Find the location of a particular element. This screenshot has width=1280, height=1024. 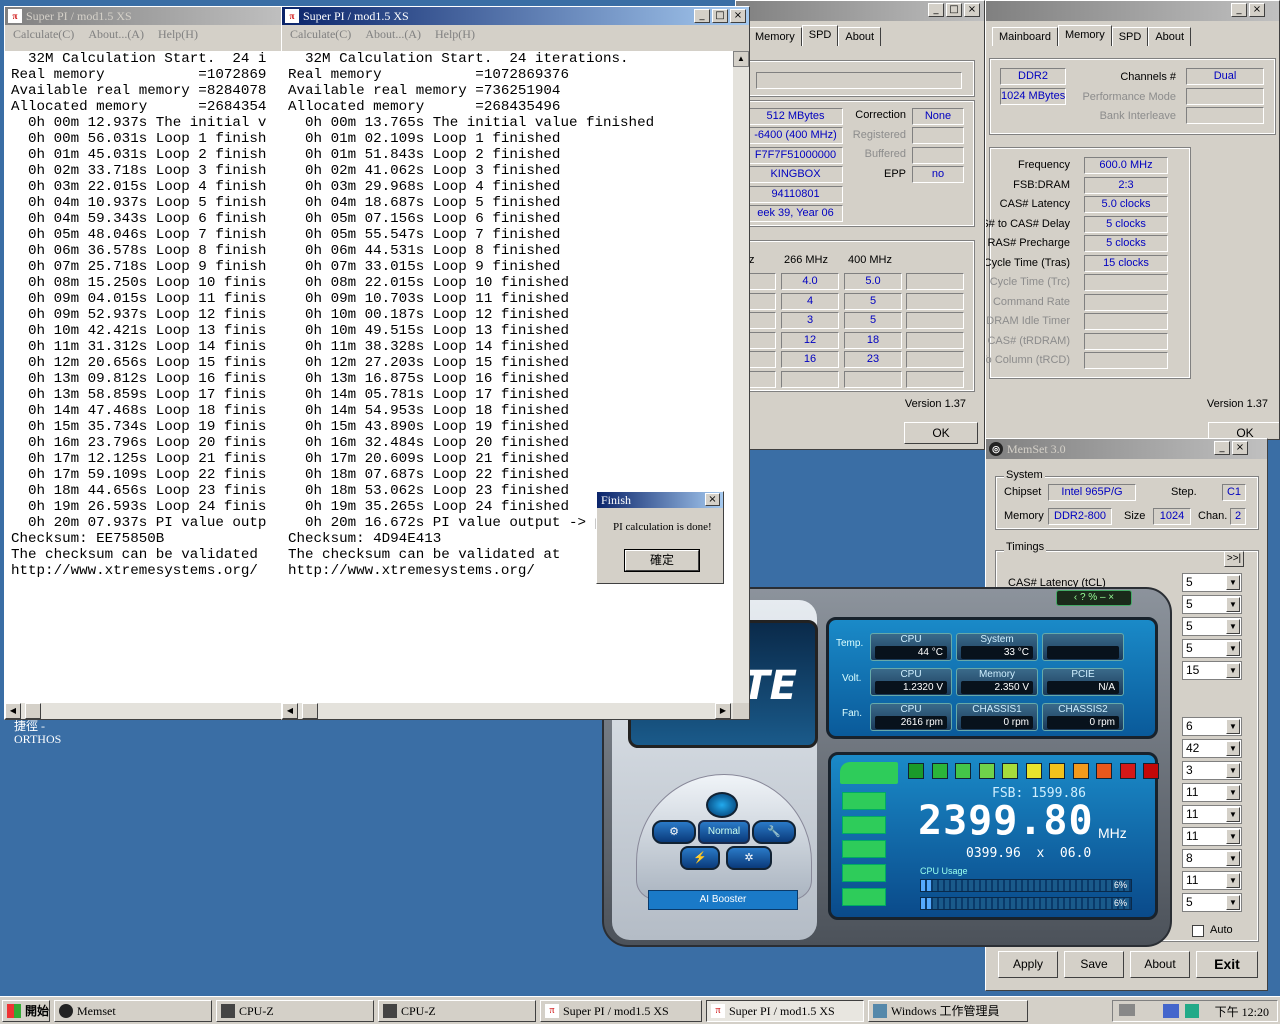

apply-button: Apply is located at coordinates (1028, 964).